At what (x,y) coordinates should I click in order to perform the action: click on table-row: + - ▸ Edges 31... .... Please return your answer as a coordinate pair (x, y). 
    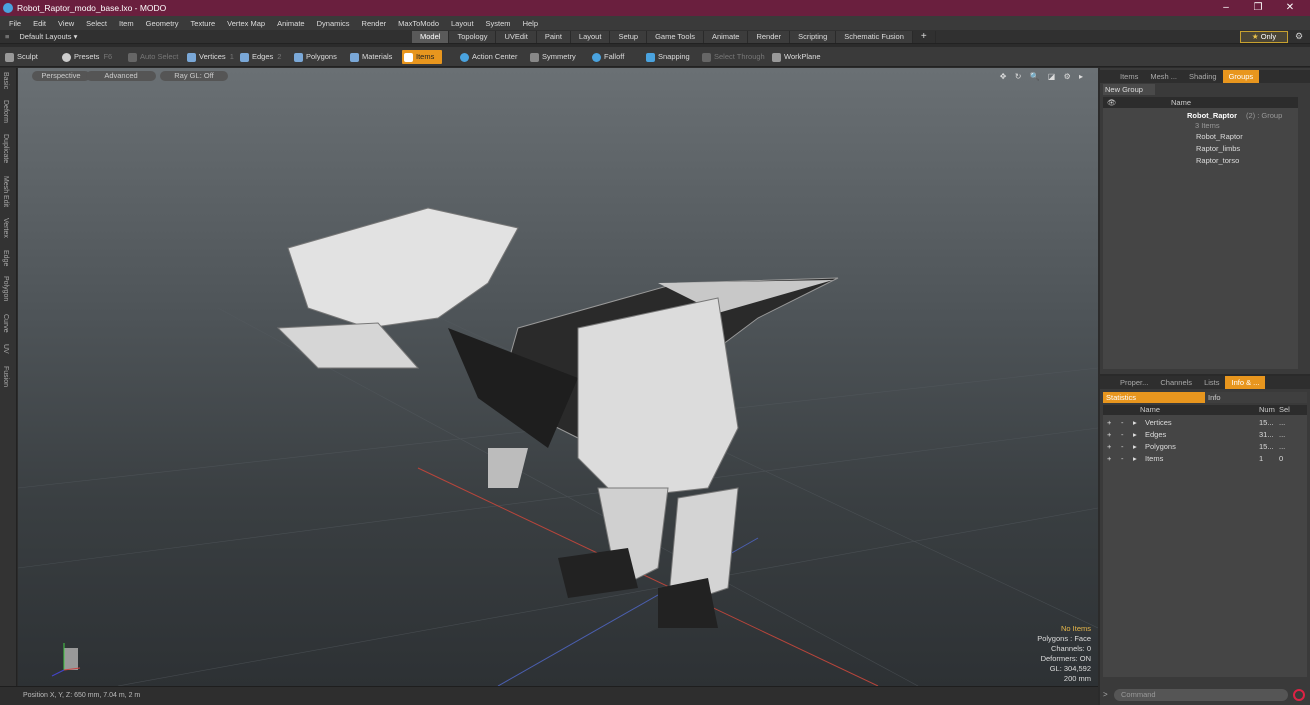
    Looking at the image, I should click on (1205, 435).